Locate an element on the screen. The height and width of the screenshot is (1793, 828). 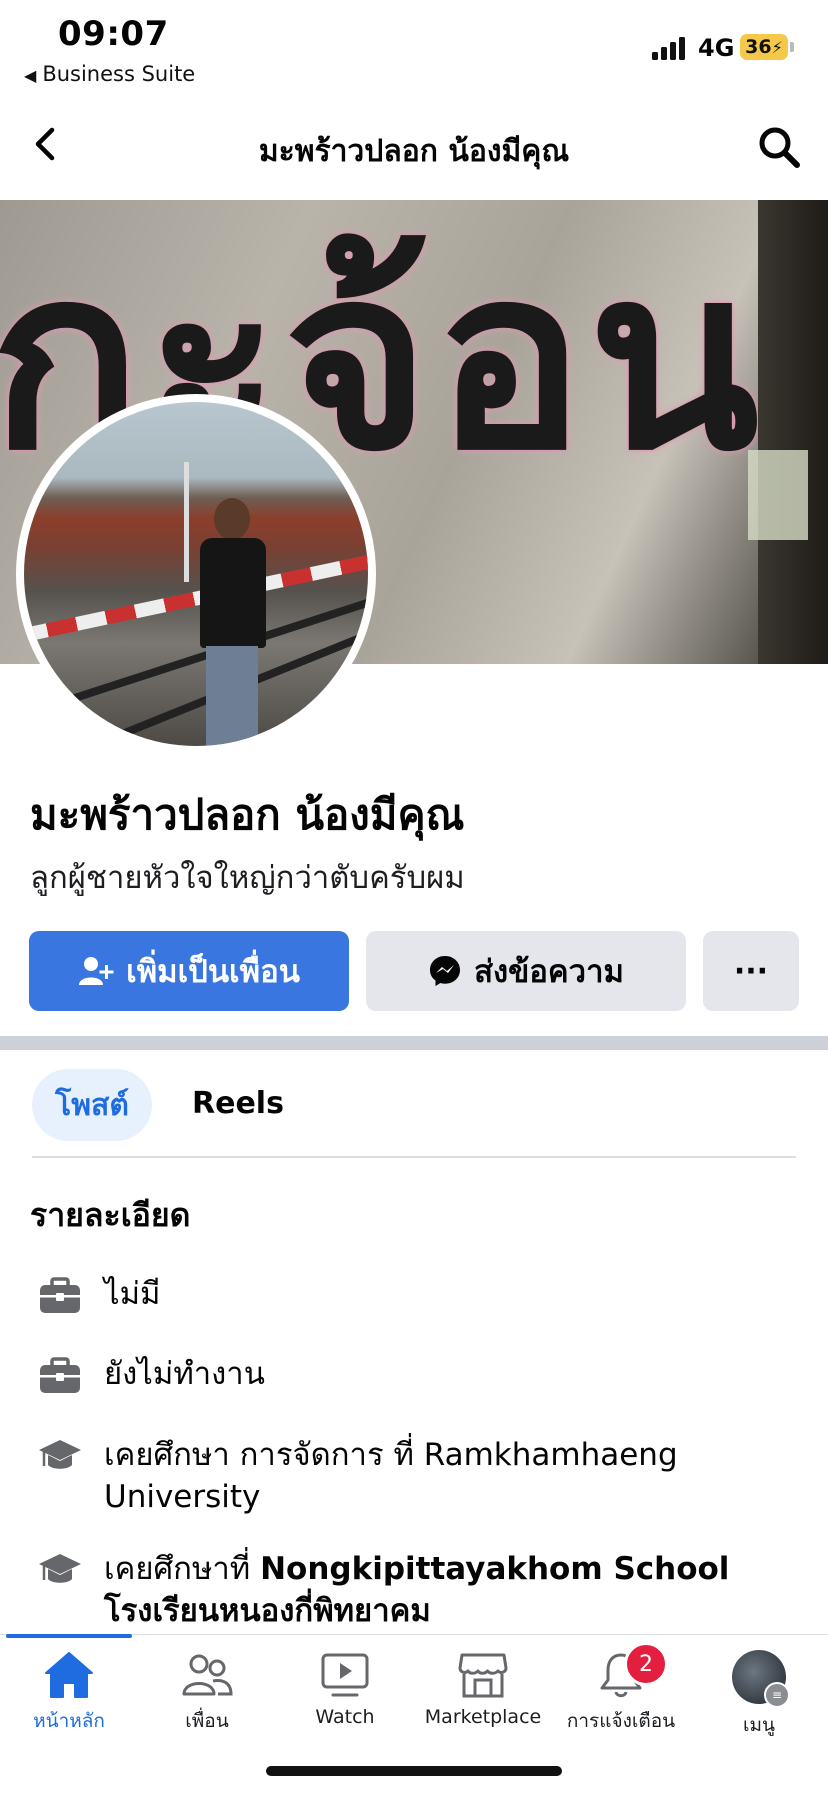
signal-icon is located at coordinates (668, 48).